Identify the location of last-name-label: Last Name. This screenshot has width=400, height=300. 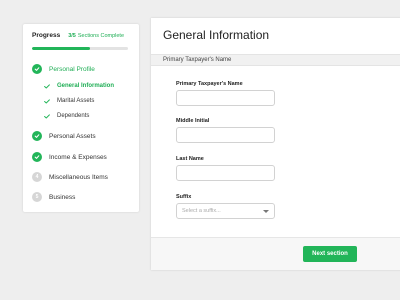
(190, 159).